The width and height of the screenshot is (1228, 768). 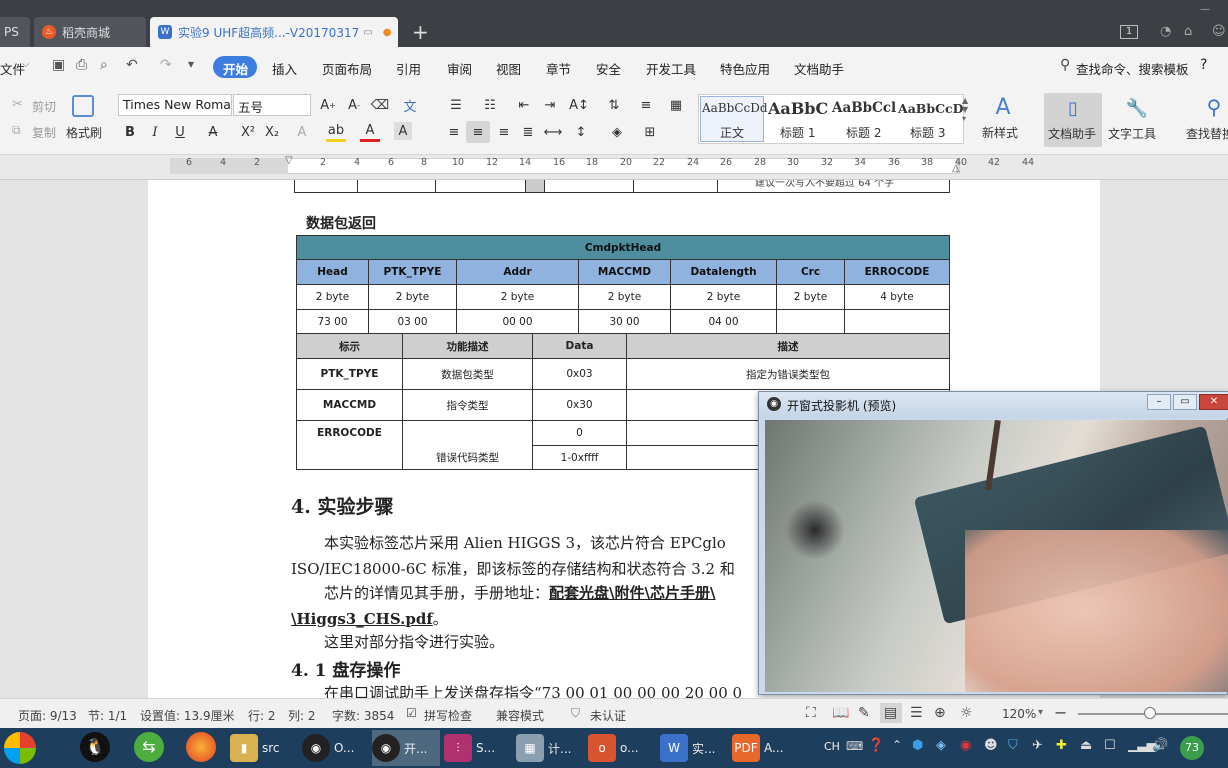 What do you see at coordinates (650, 132) in the screenshot?
I see `borders-icon: ⊞` at bounding box center [650, 132].